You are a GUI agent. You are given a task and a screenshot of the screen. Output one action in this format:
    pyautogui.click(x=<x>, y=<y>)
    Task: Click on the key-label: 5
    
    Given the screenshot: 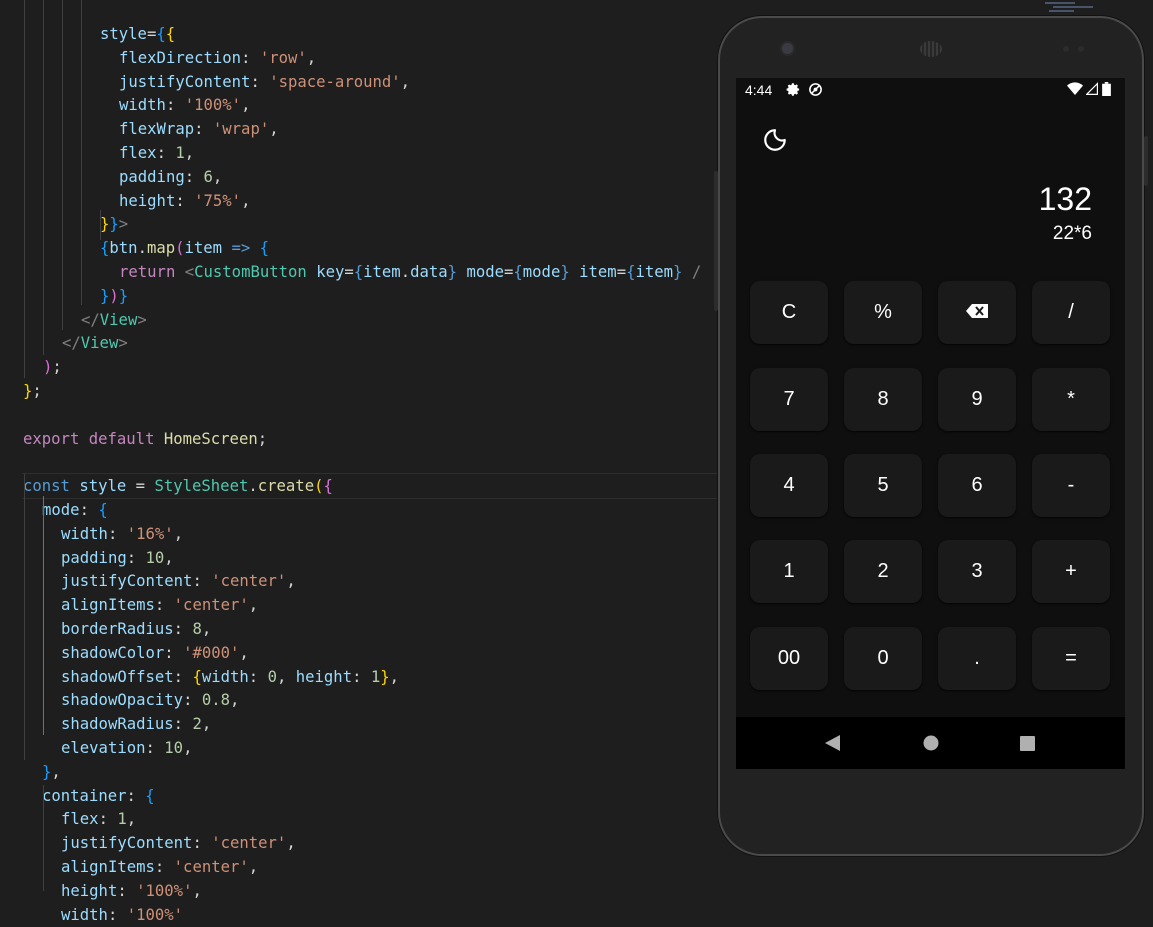 What is the action you would take?
    pyautogui.click(x=883, y=485)
    